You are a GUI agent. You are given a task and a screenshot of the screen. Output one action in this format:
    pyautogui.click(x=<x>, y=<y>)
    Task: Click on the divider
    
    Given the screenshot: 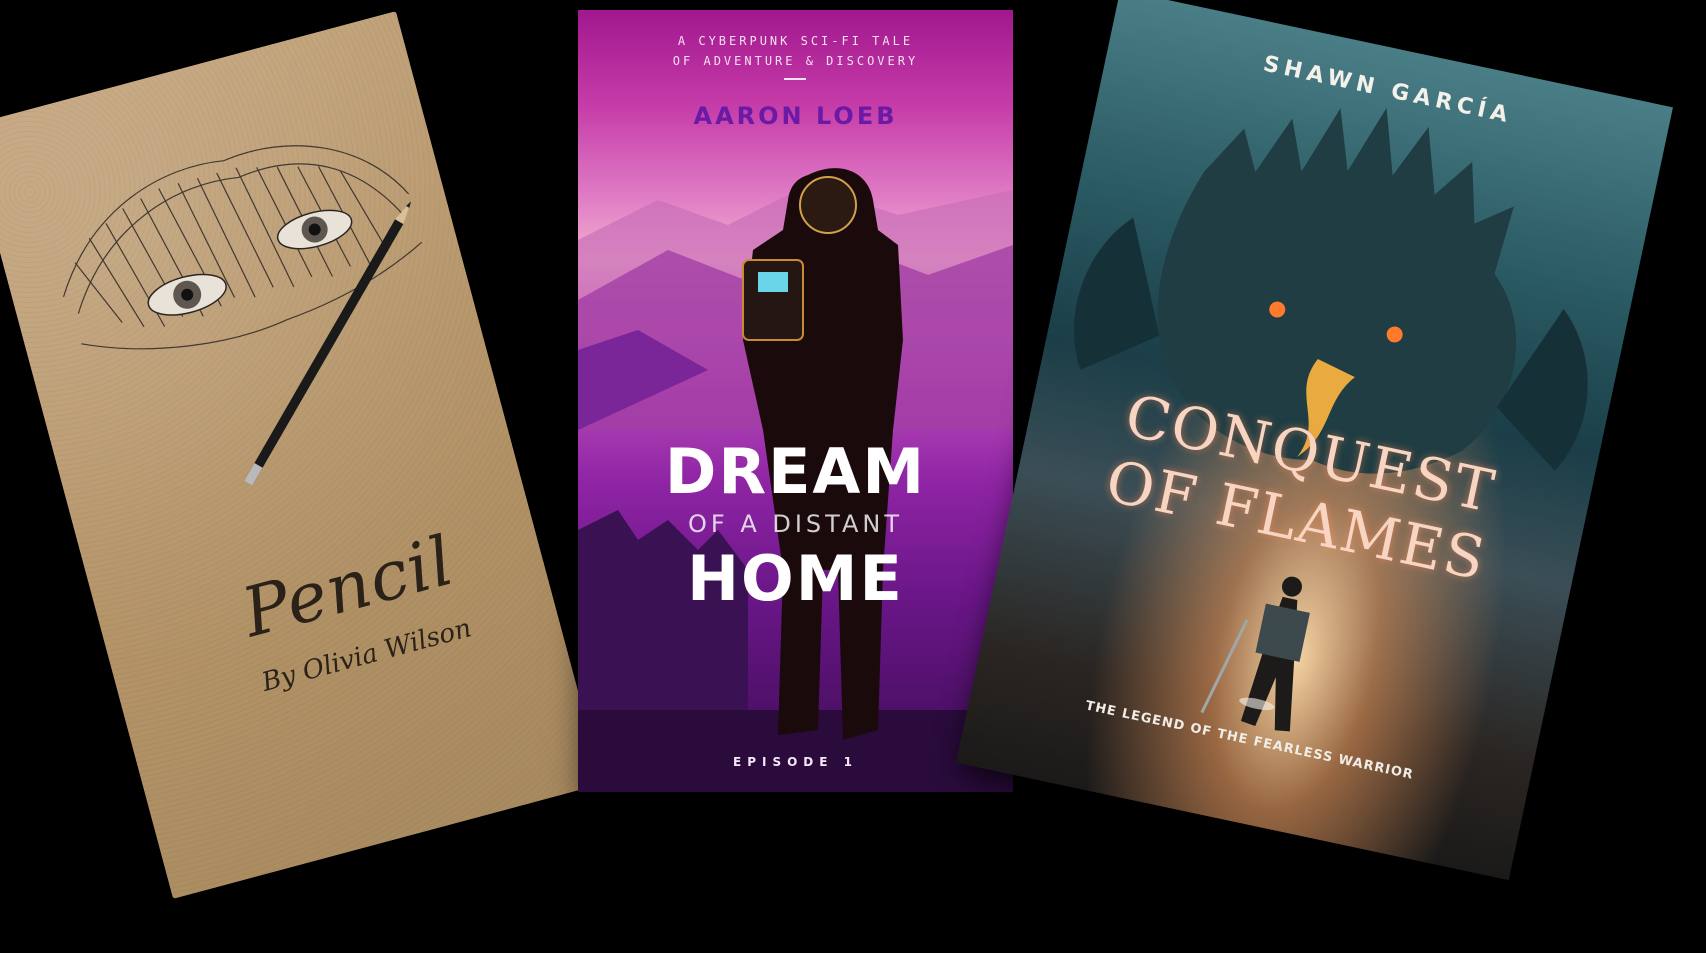 What is the action you would take?
    pyautogui.click(x=795, y=79)
    